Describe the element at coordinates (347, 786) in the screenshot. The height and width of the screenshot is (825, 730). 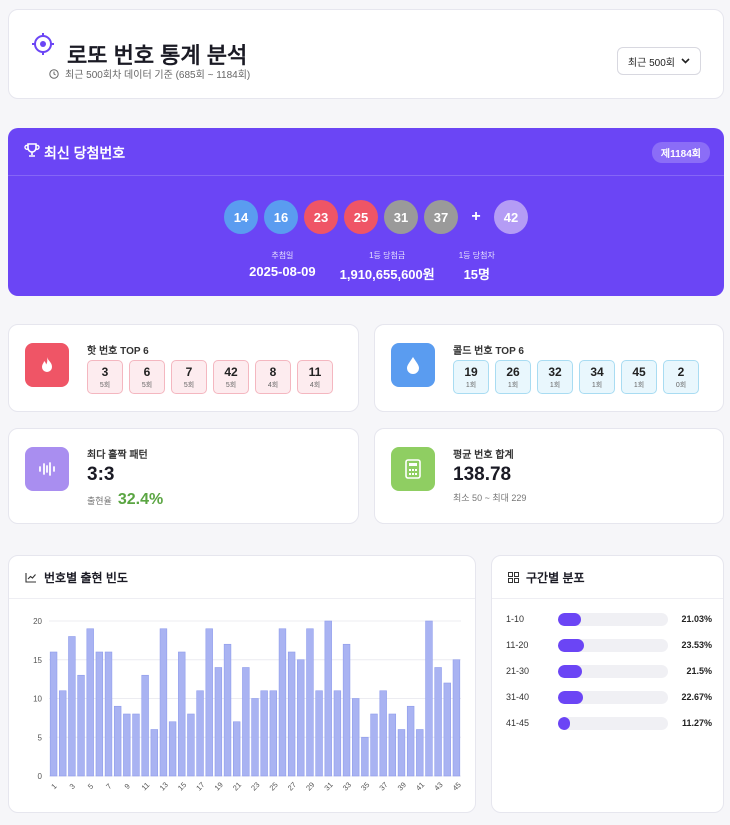
I see `x-tick-label: 33` at that location.